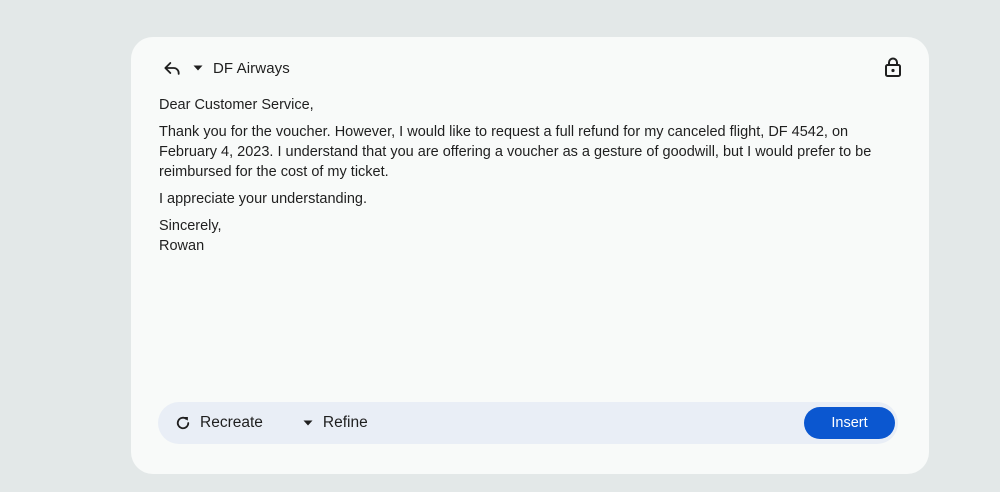 The width and height of the screenshot is (1000, 492). I want to click on lock-icon, so click(893, 67).